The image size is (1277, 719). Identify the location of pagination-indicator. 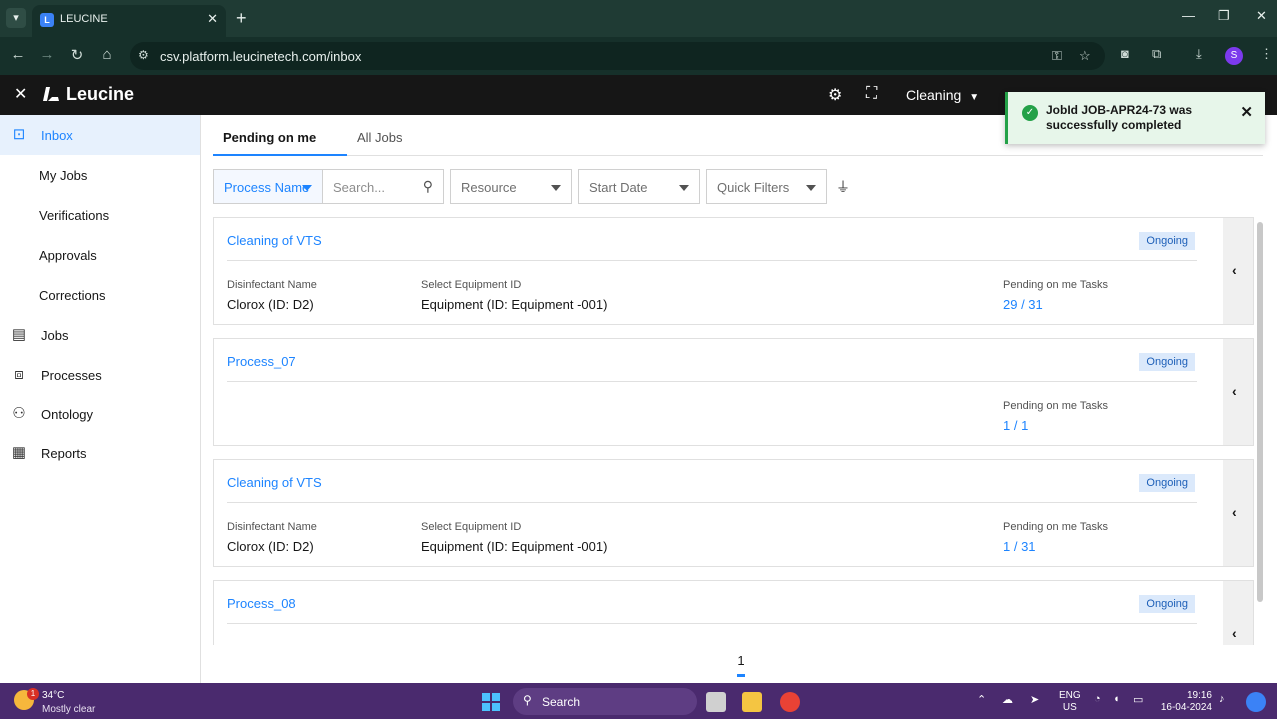
(741, 675).